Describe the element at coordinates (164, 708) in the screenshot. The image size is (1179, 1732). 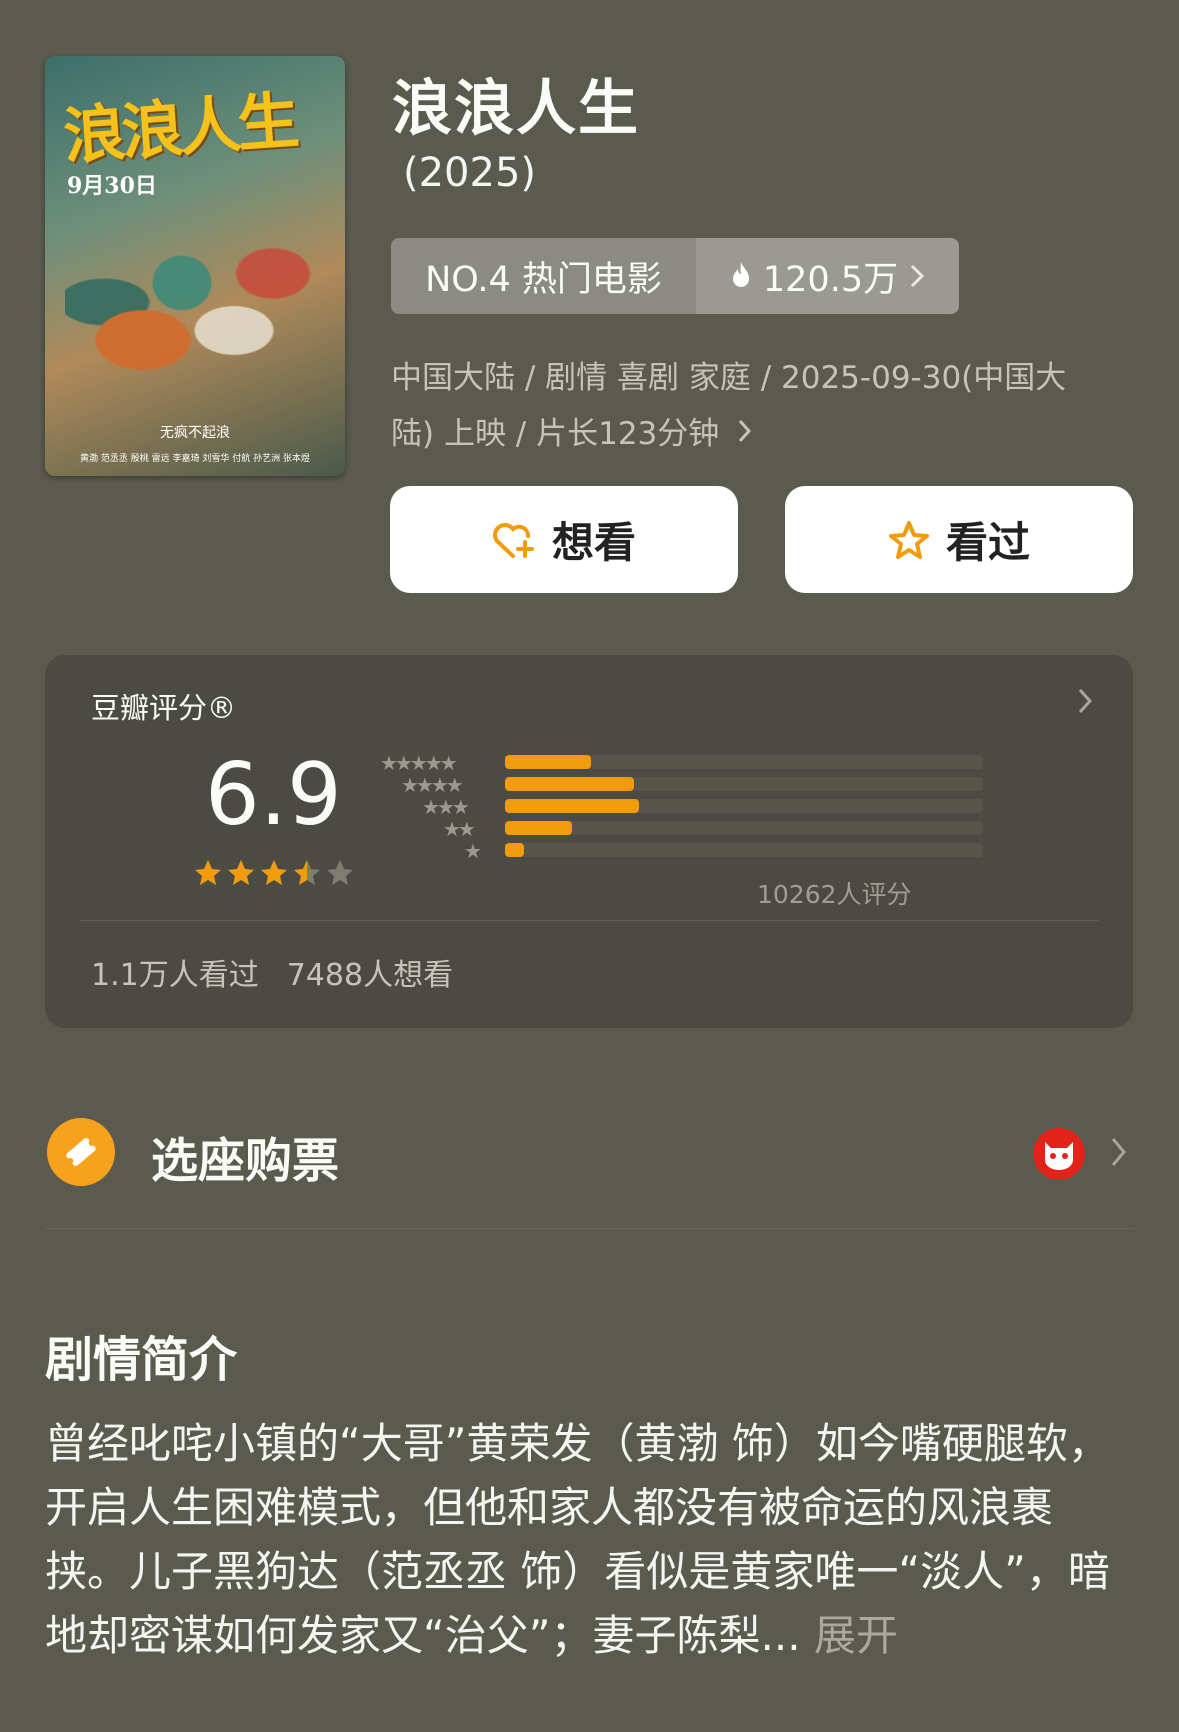
I see `rating-label: 豆瓣评分®` at that location.